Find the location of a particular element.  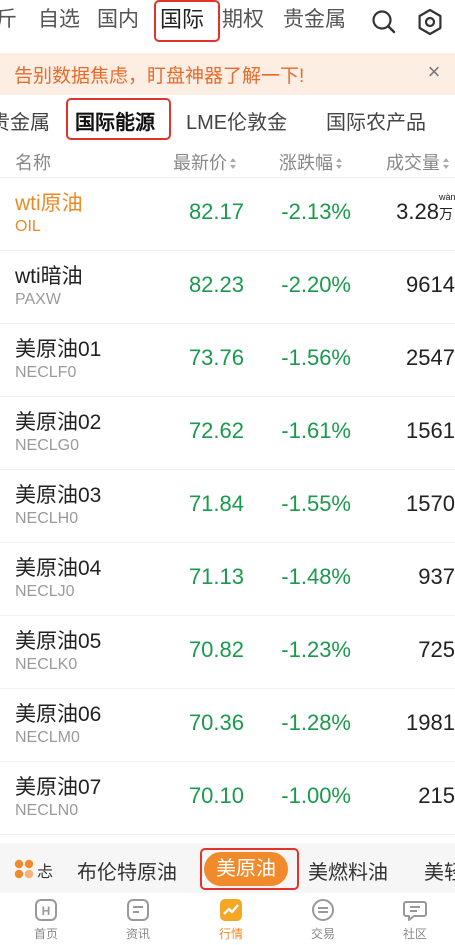

row-price: 73.76 is located at coordinates (216, 357).